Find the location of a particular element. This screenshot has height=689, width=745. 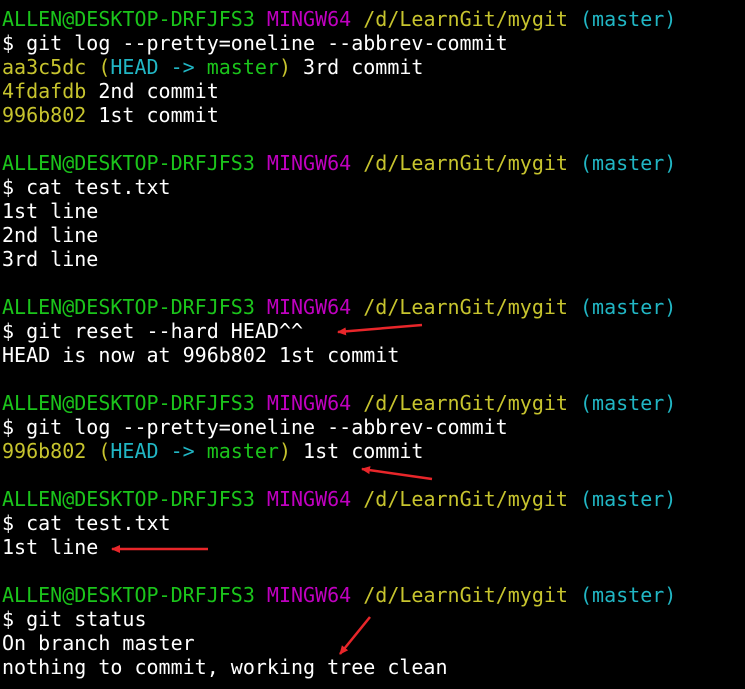

terminal-line: 2nd line is located at coordinates (372, 235).